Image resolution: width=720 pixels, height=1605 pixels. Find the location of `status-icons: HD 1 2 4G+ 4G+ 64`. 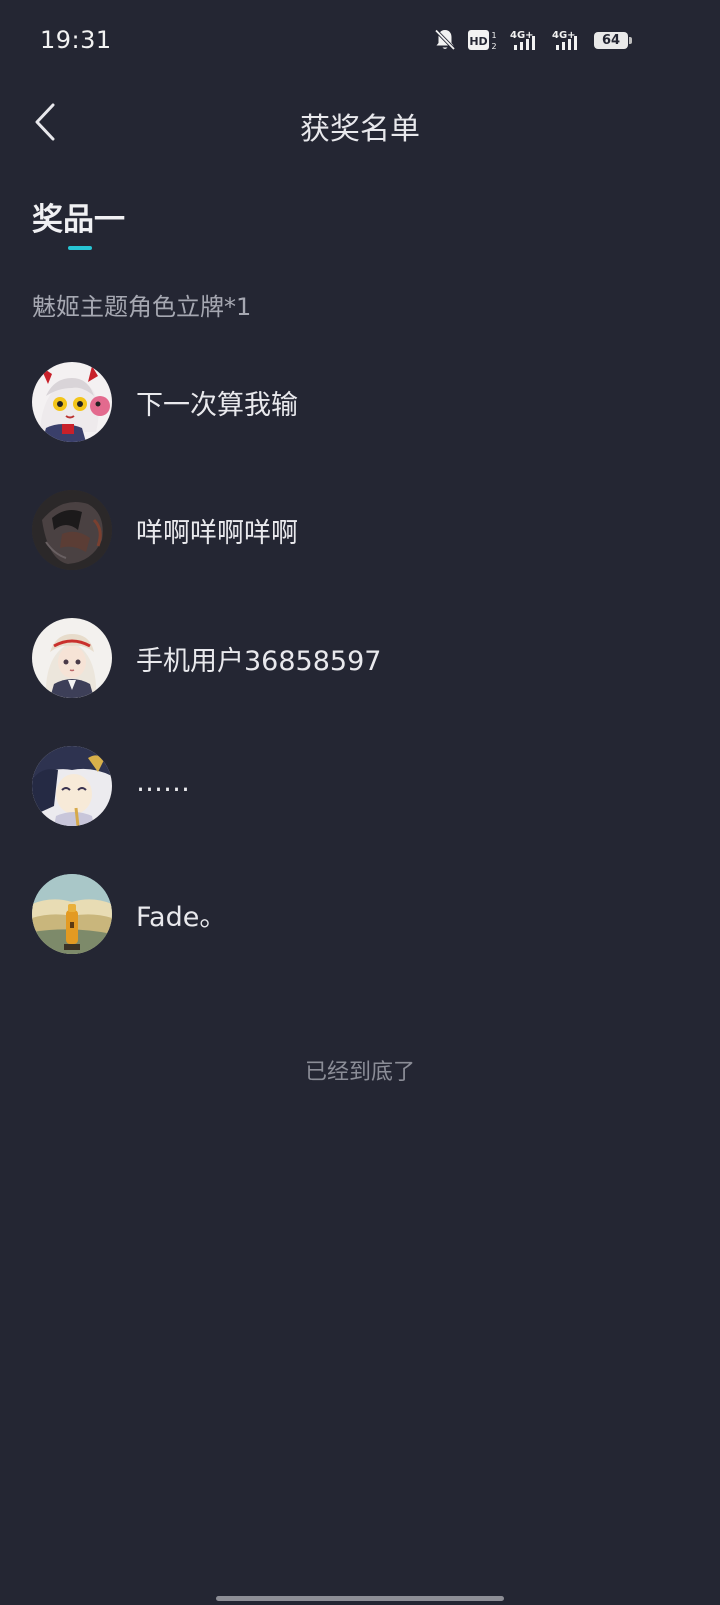

status-icons: HD 1 2 4G+ 4G+ 64 is located at coordinates (533, 40).